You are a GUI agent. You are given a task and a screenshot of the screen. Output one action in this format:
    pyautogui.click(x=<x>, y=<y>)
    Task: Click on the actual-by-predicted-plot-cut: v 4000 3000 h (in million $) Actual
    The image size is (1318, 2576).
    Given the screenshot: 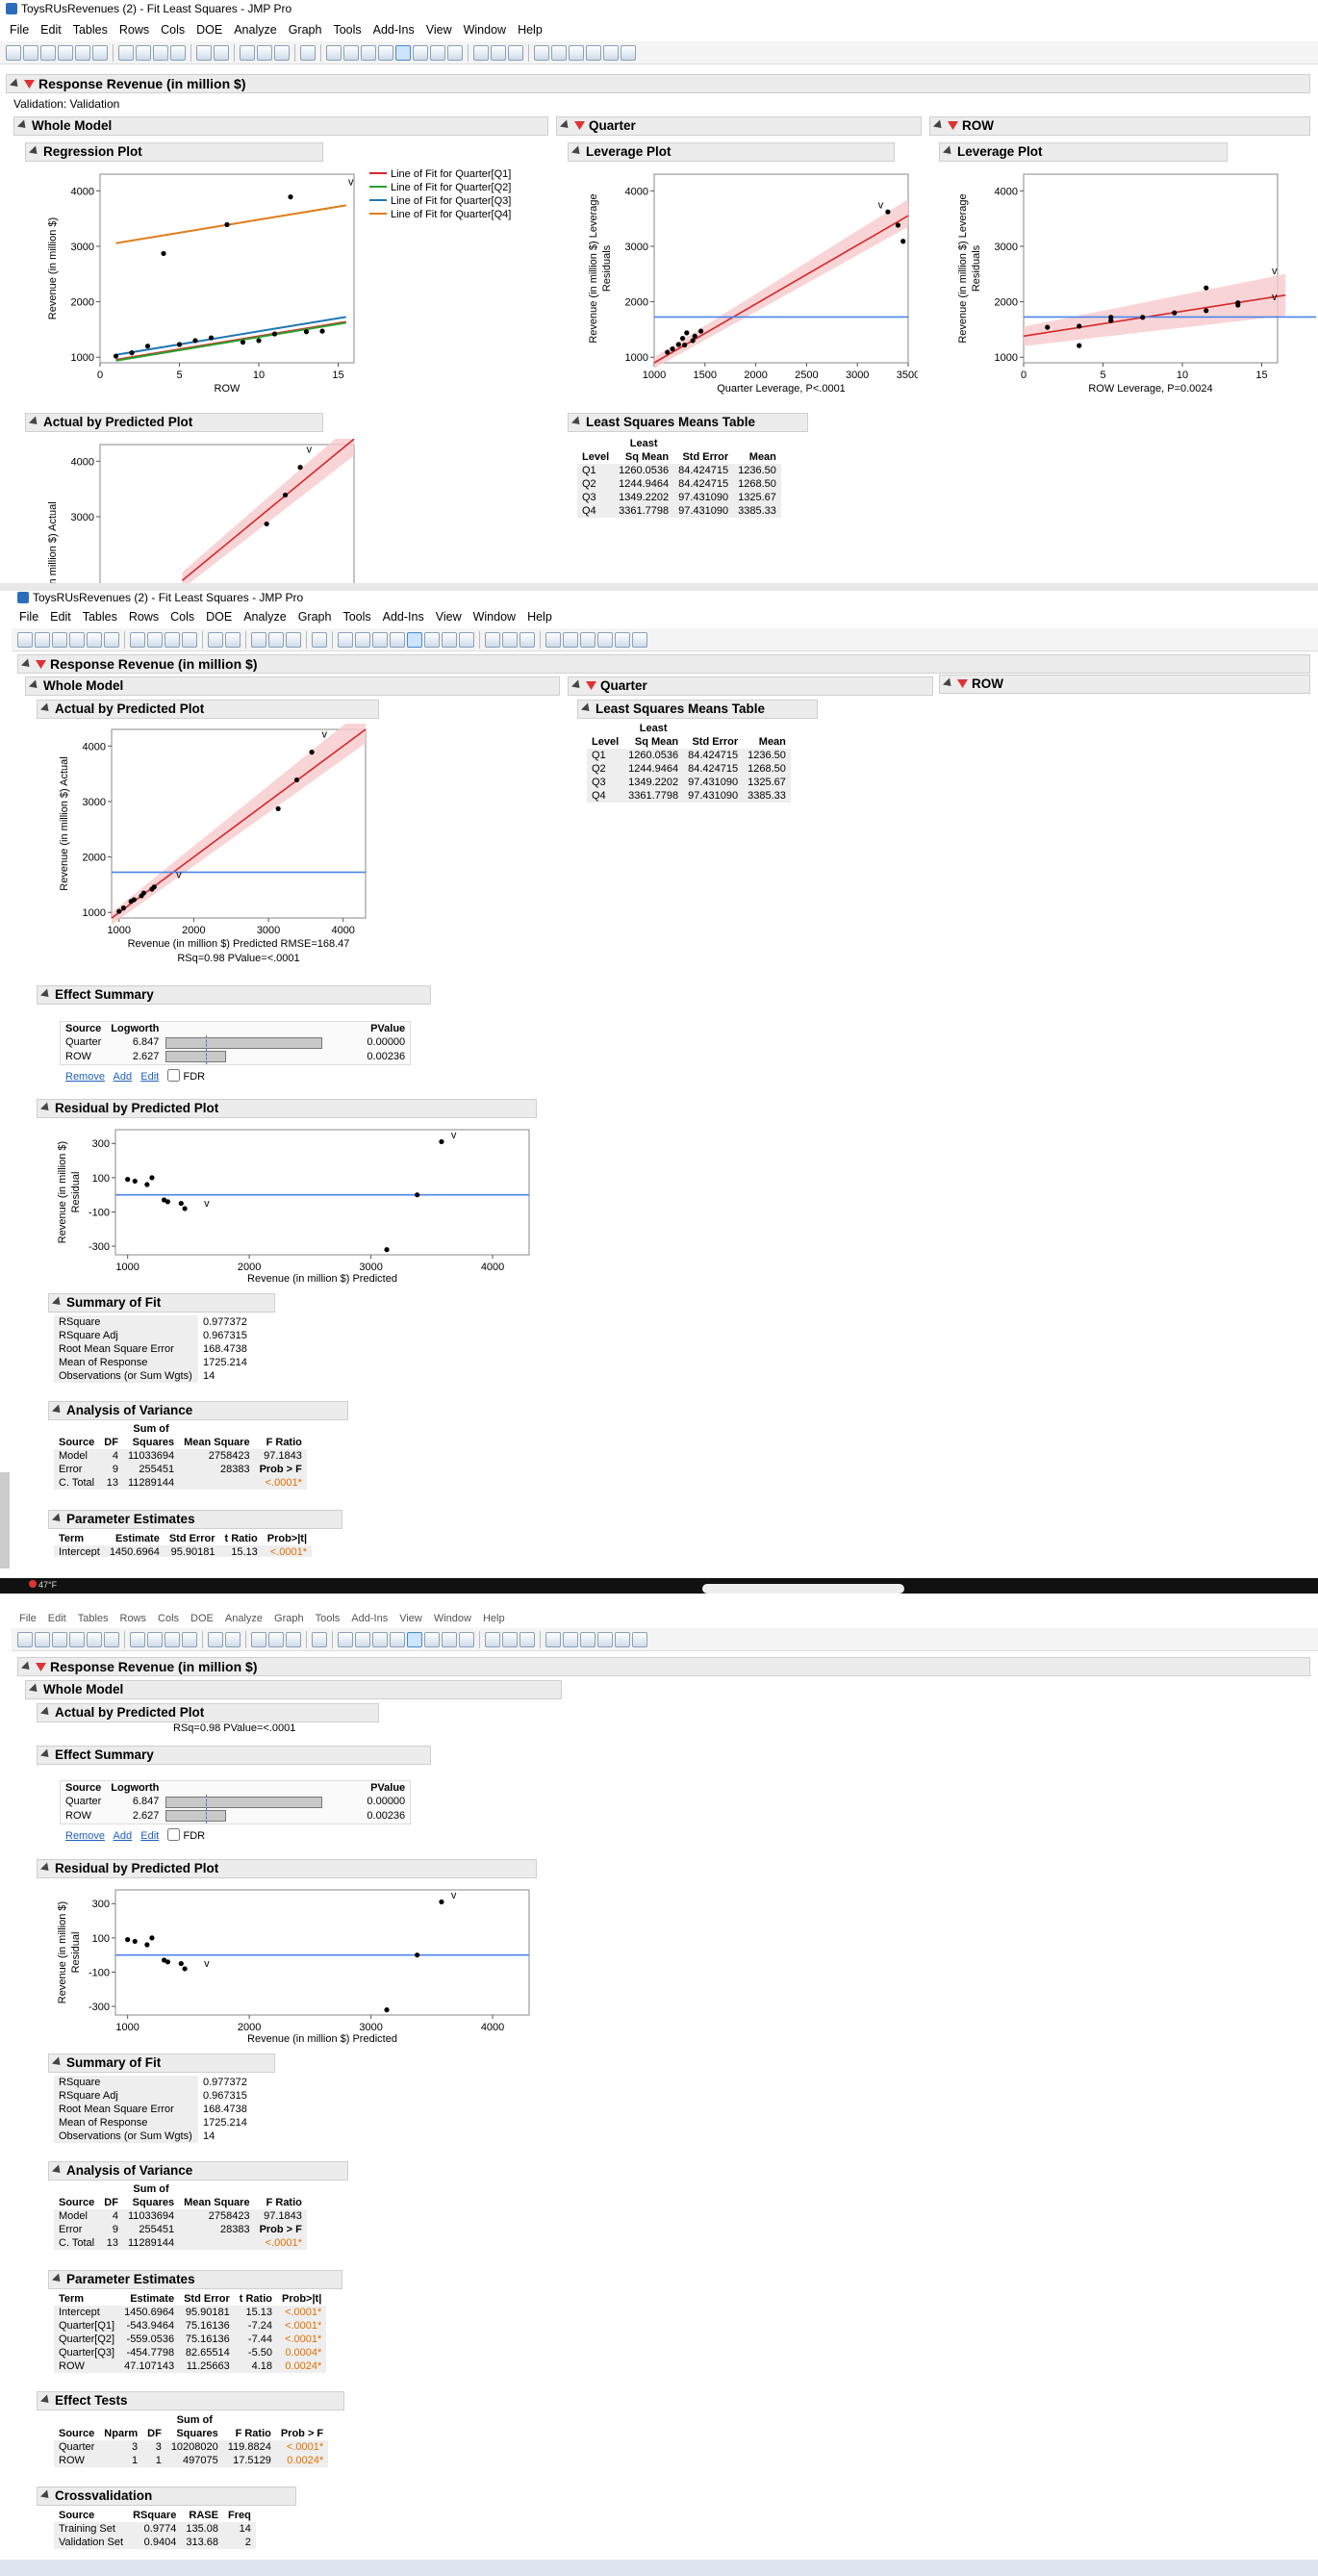 What is the action you would take?
    pyautogui.click(x=202, y=511)
    